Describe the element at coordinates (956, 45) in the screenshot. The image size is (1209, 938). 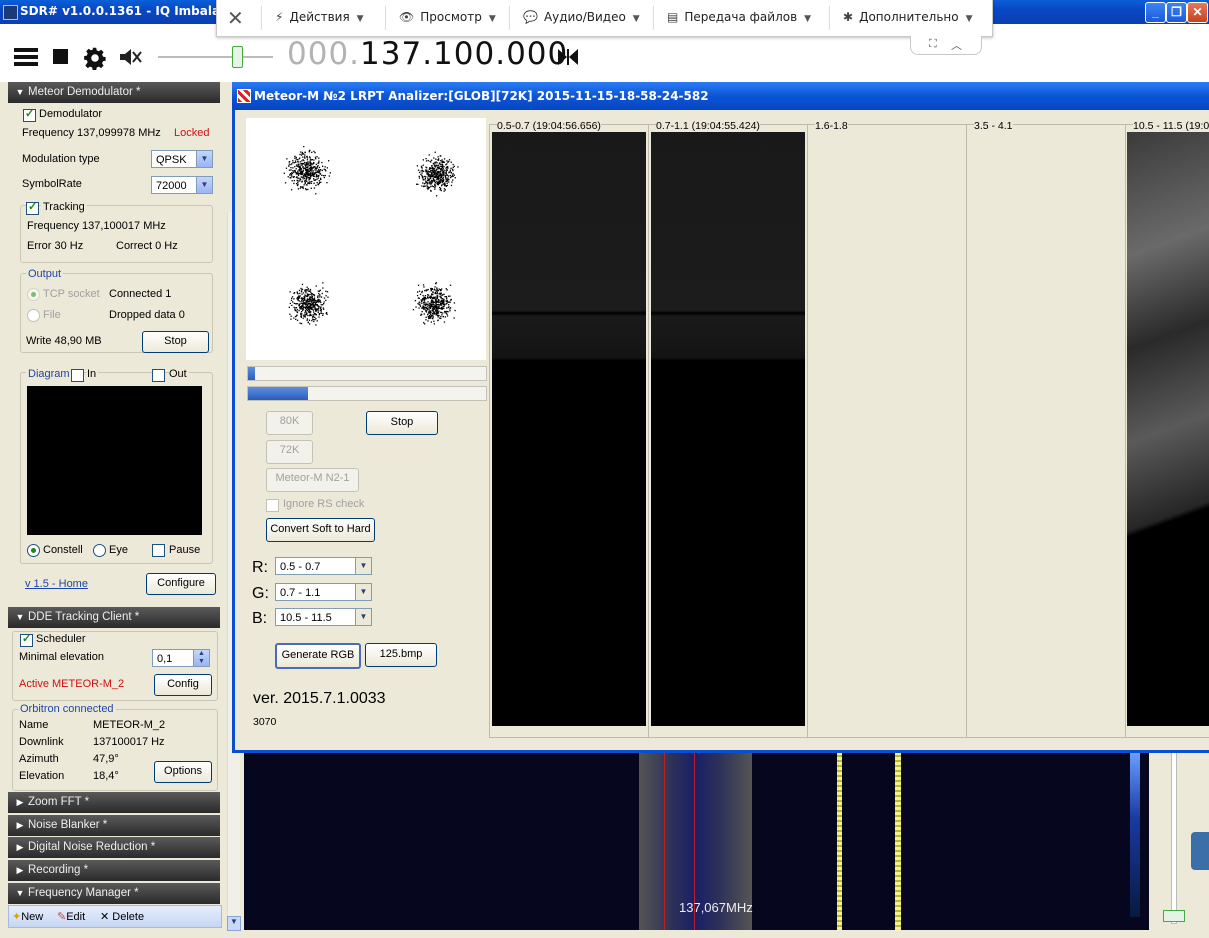
I see `collapse-icon: ︿` at that location.